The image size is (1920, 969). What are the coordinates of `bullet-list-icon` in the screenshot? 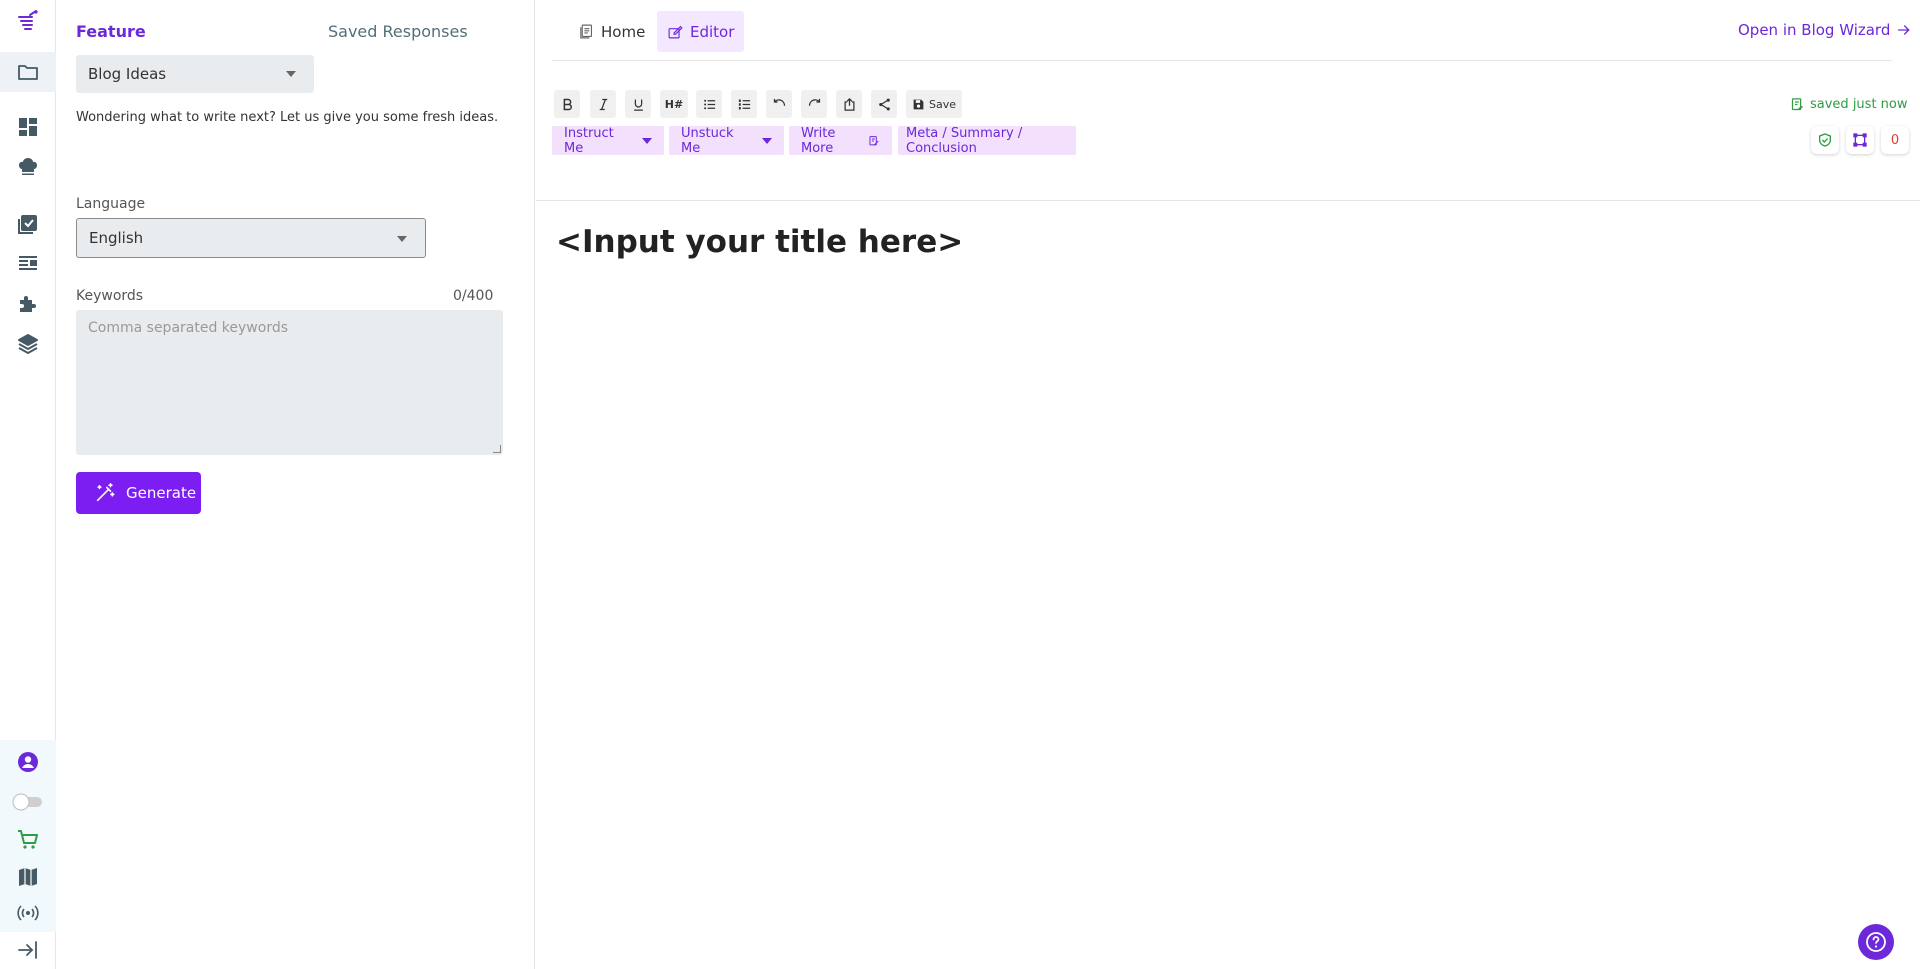 It's located at (709, 104).